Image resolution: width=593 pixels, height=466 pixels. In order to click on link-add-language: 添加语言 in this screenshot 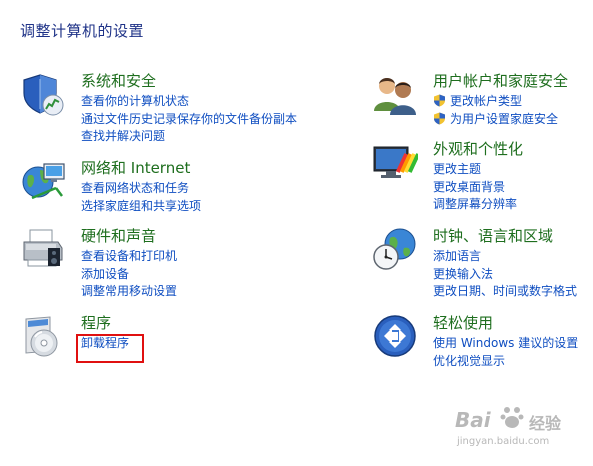, I will do `click(505, 257)`.